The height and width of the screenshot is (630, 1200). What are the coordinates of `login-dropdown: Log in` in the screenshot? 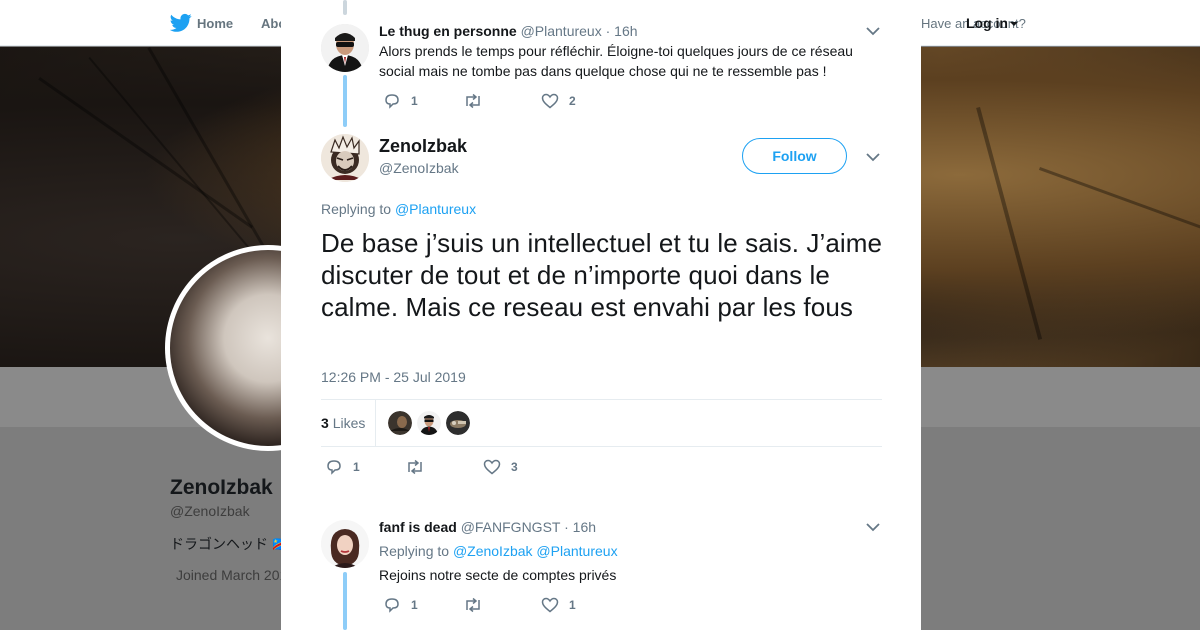 It's located at (992, 23).